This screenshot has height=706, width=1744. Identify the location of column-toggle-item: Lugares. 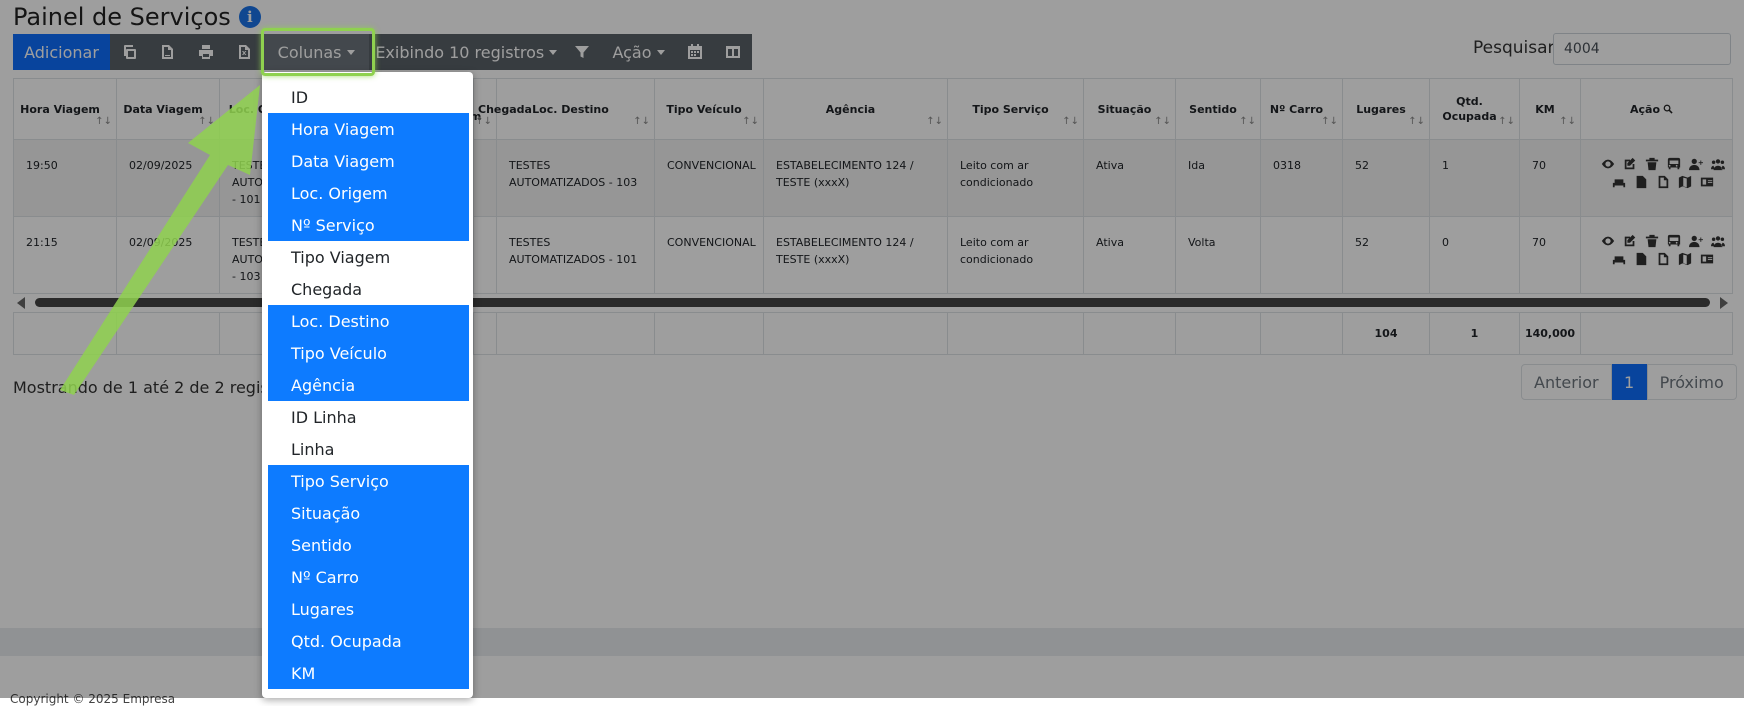
(368, 609).